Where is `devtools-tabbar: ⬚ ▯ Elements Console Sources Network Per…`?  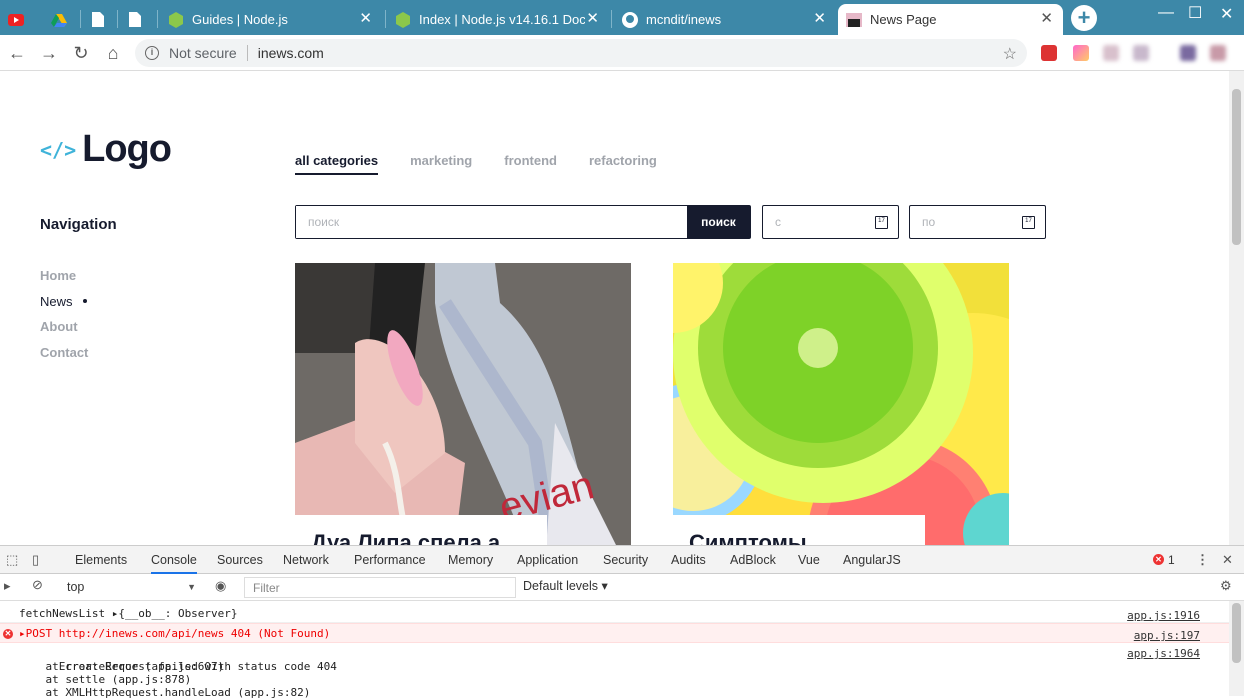 devtools-tabbar: ⬚ ▯ Elements Console Sources Network Per… is located at coordinates (622, 560).